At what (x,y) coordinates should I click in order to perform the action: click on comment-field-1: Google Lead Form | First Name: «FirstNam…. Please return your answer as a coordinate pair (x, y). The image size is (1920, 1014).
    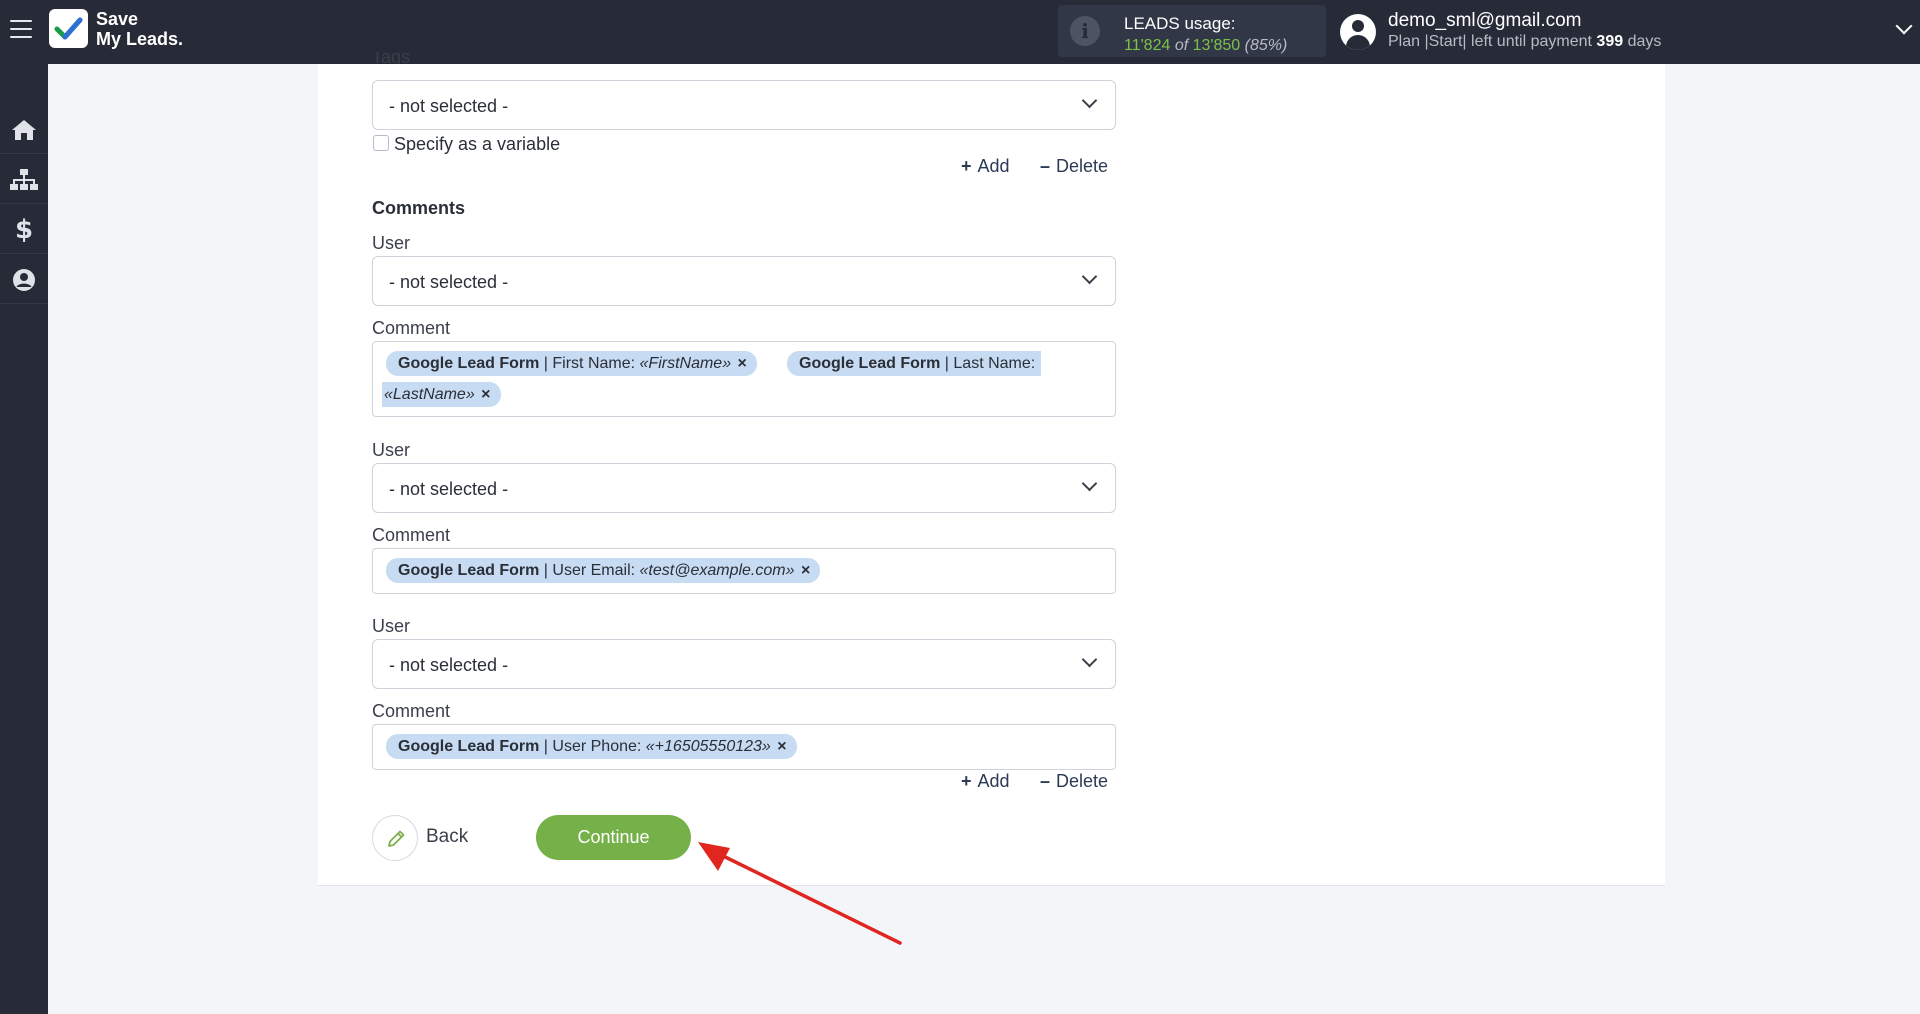
    Looking at the image, I should click on (744, 379).